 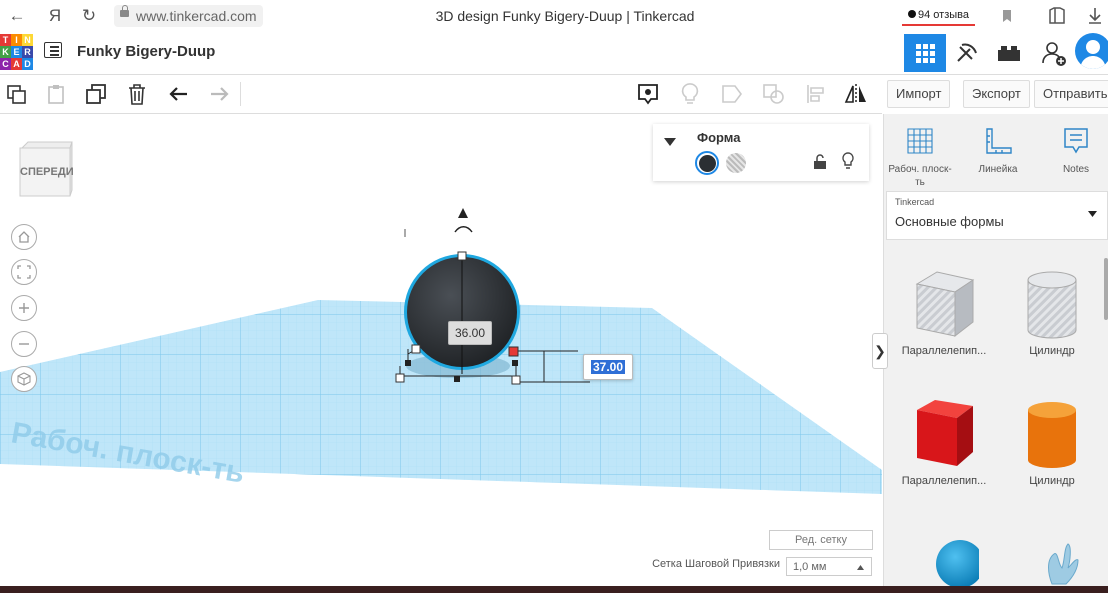 I want to click on ungroup-icon, so click(x=773, y=94).